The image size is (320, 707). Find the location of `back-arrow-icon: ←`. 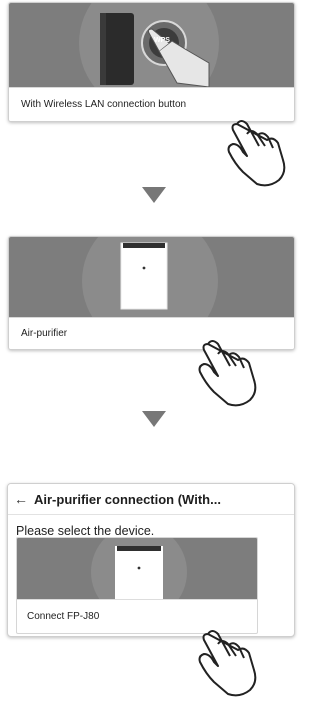

back-arrow-icon: ← is located at coordinates (21, 499).